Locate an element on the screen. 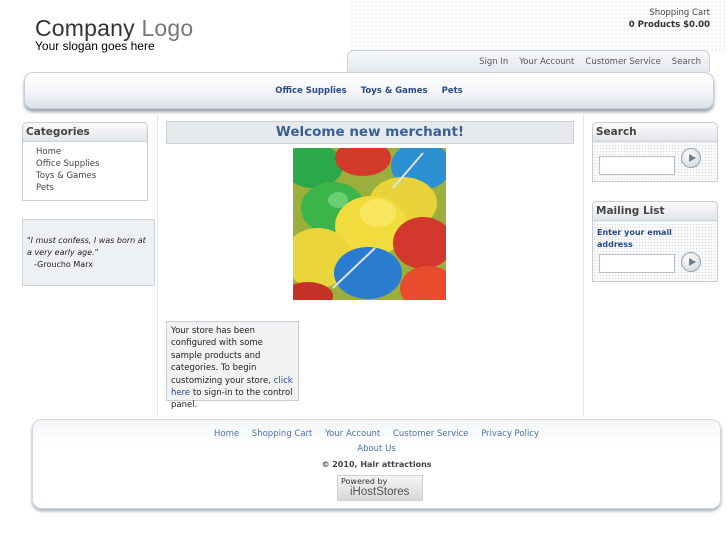 The image size is (727, 545). categories-list: Home Office Supplies Toys & Games Pets is located at coordinates (85, 168).